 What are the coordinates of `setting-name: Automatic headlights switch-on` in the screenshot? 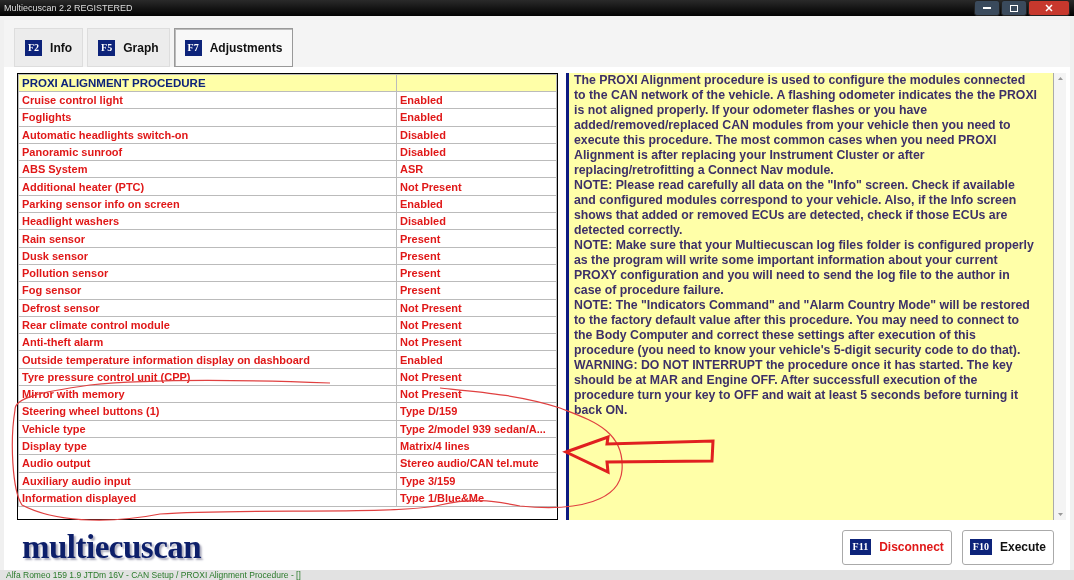 It's located at (207, 135).